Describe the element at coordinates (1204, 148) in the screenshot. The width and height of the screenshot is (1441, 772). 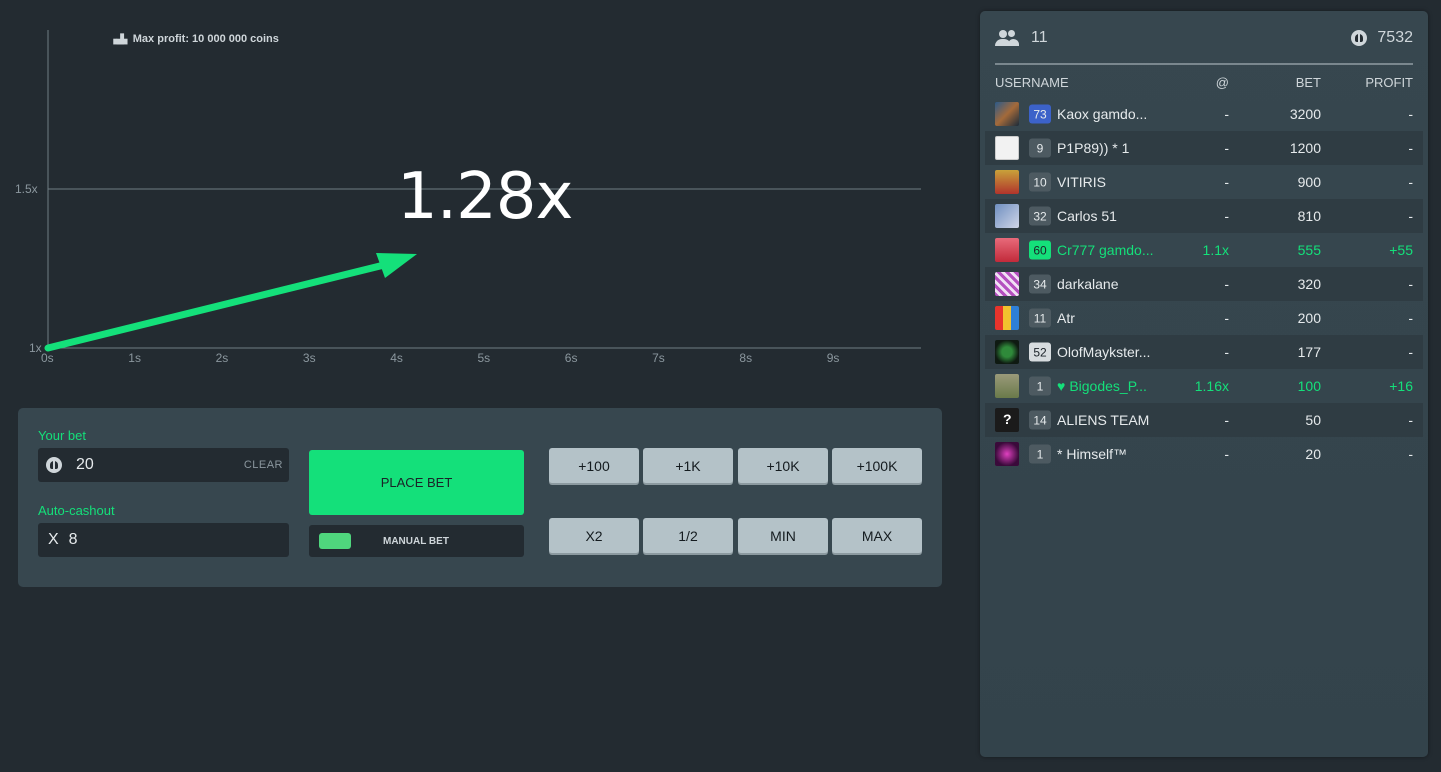
I see `table-row: 9 P1P89)) * 1 - 1200 -` at that location.